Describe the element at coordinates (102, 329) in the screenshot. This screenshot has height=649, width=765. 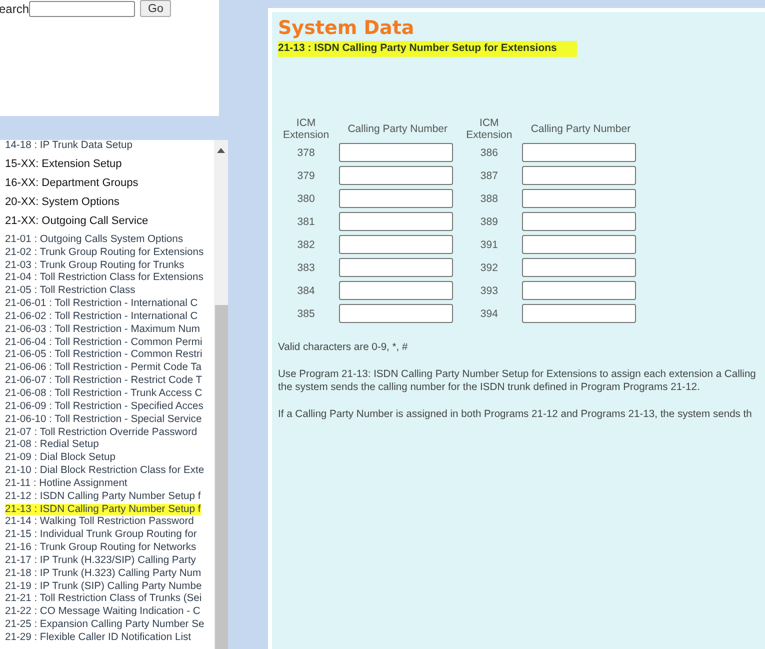
I see `nav-link: 21-06-03 : Toll Restriction - Maximum Num` at that location.